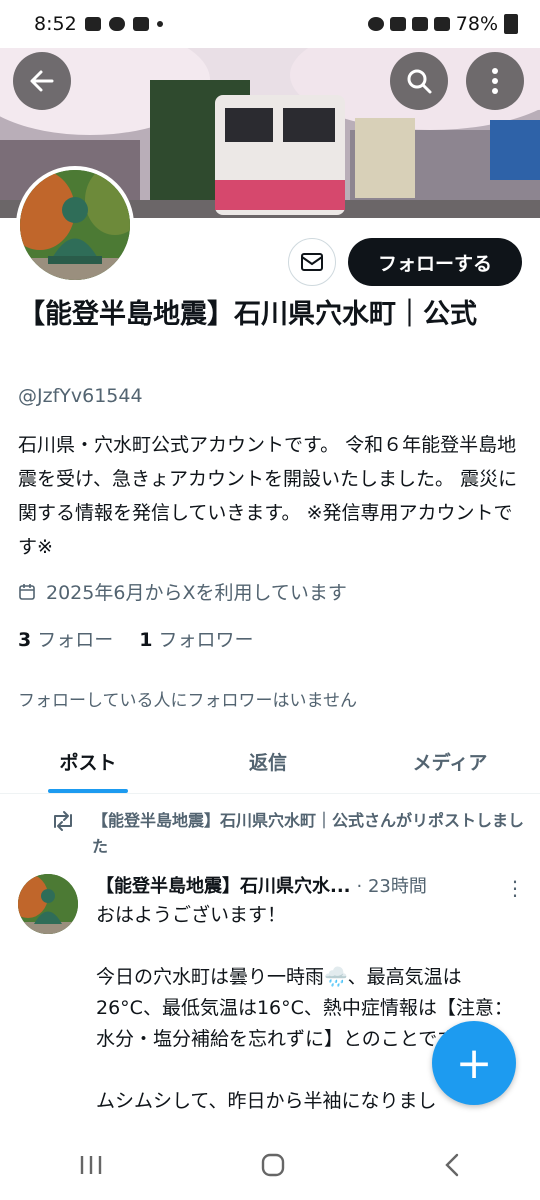 The image size is (540, 1200). What do you see at coordinates (116, 24) in the screenshot?
I see `cloud-icon` at bounding box center [116, 24].